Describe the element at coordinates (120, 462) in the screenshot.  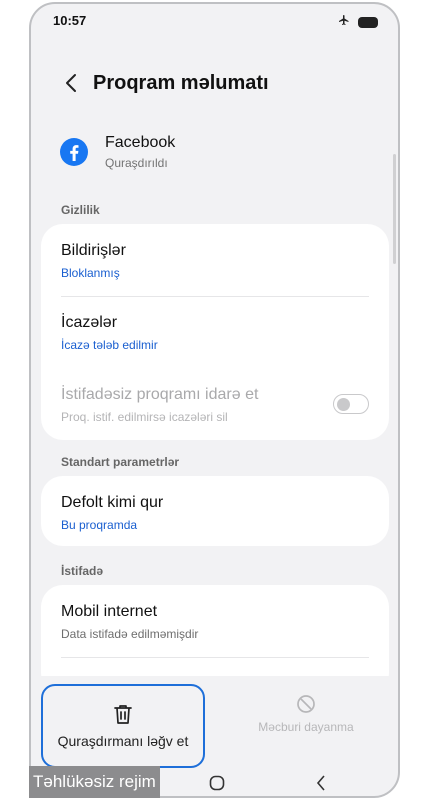
I see `section-title-defaults: Standart parametrlər` at that location.